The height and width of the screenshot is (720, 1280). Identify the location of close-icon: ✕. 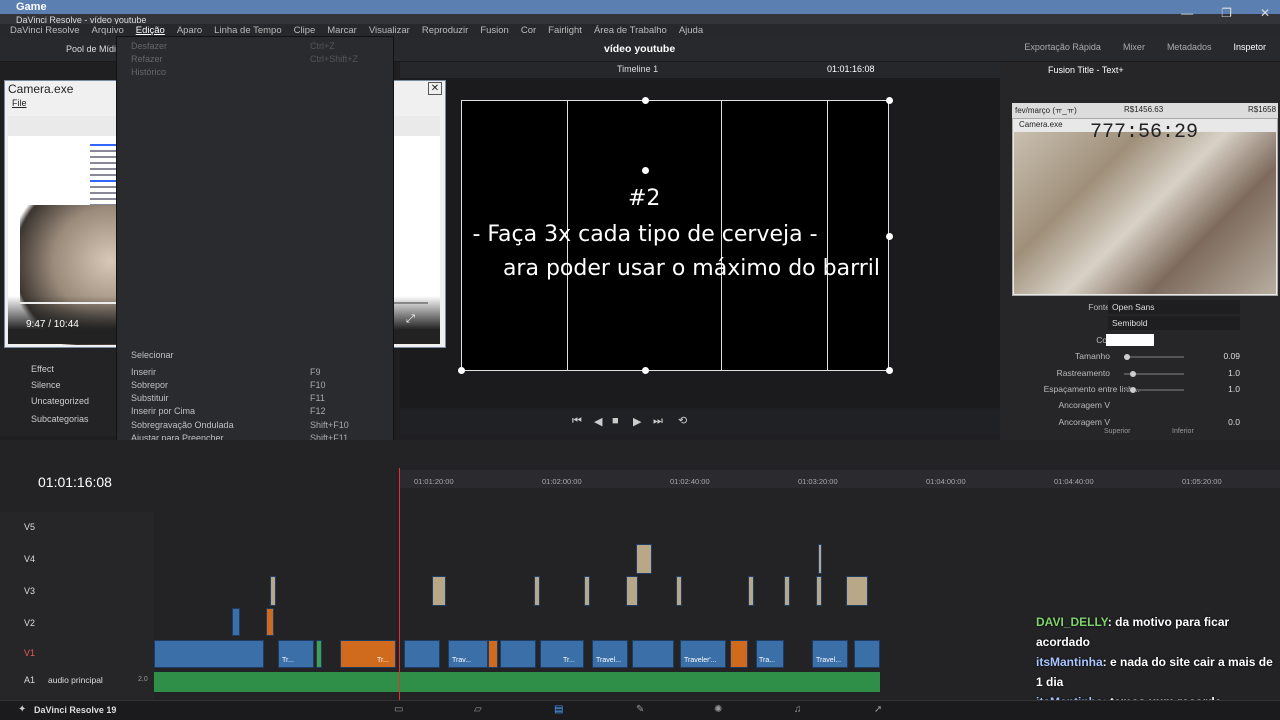
(435, 88).